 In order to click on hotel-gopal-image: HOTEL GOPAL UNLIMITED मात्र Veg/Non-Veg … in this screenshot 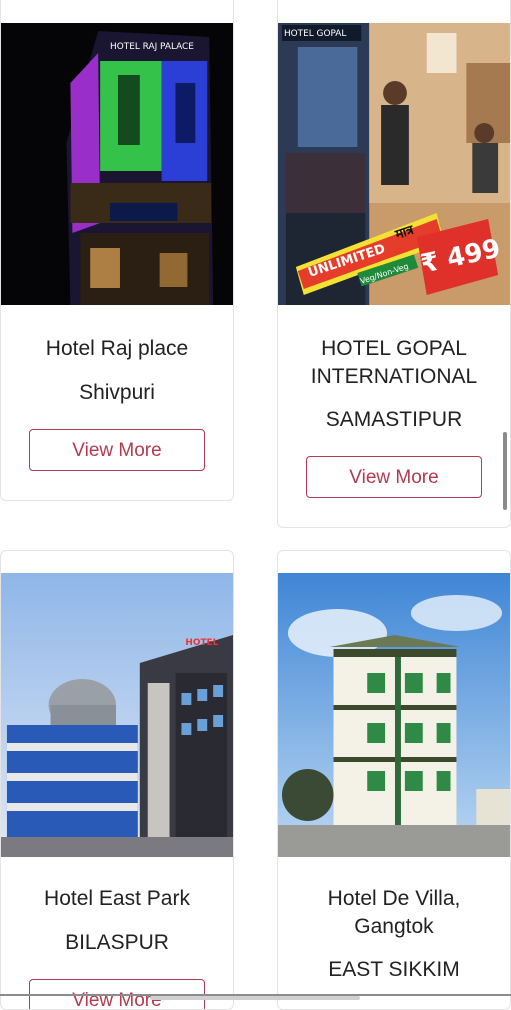, I will do `click(394, 164)`.